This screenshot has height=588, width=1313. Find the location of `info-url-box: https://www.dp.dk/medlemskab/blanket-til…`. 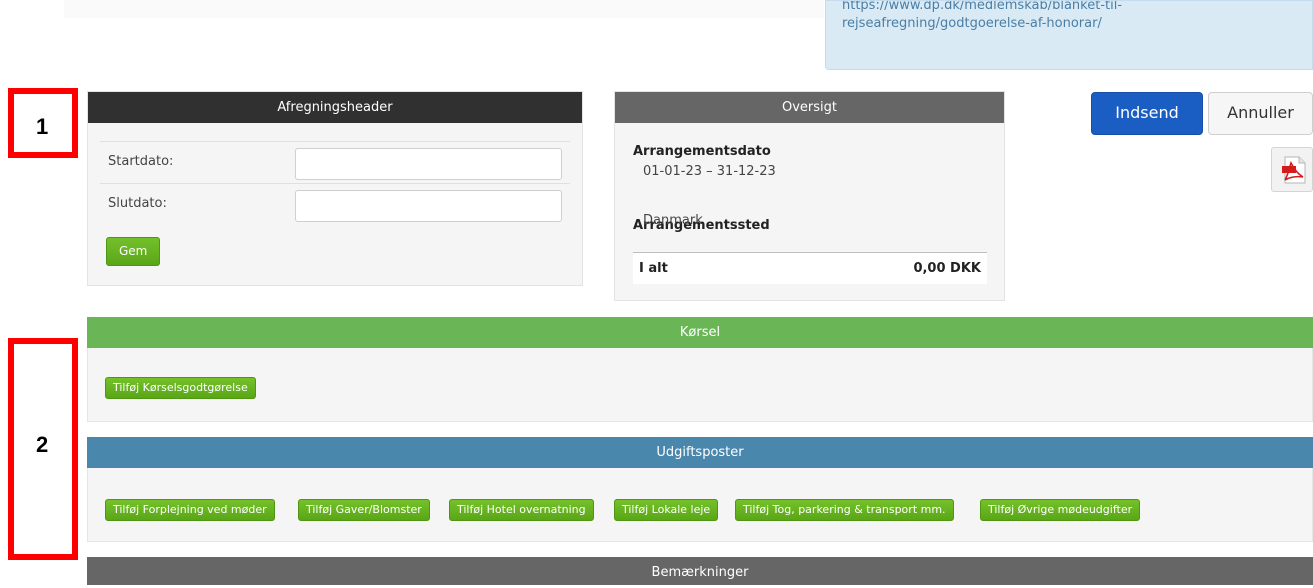

info-url-box: https://www.dp.dk/medlemskab/blanket-til… is located at coordinates (1069, 35).